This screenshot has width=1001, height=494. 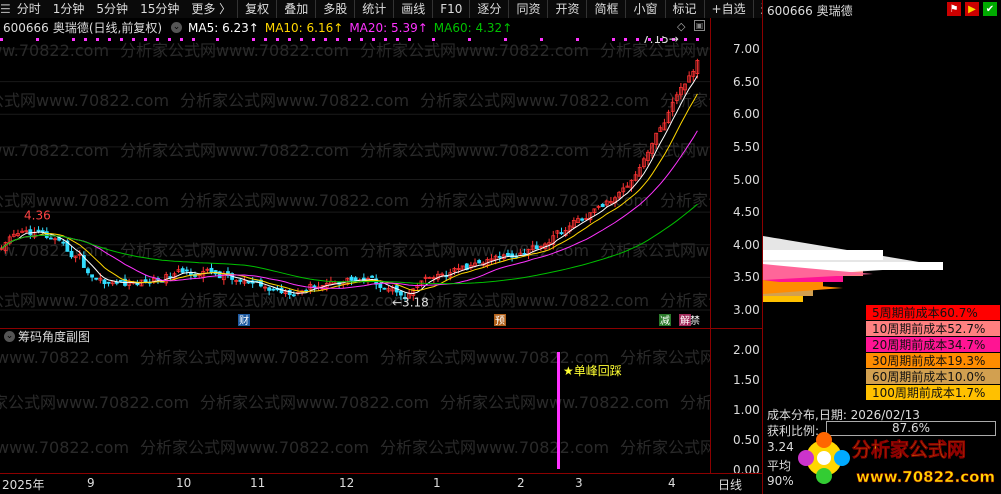 I want to click on date-label-jan: 1, so click(x=437, y=483).